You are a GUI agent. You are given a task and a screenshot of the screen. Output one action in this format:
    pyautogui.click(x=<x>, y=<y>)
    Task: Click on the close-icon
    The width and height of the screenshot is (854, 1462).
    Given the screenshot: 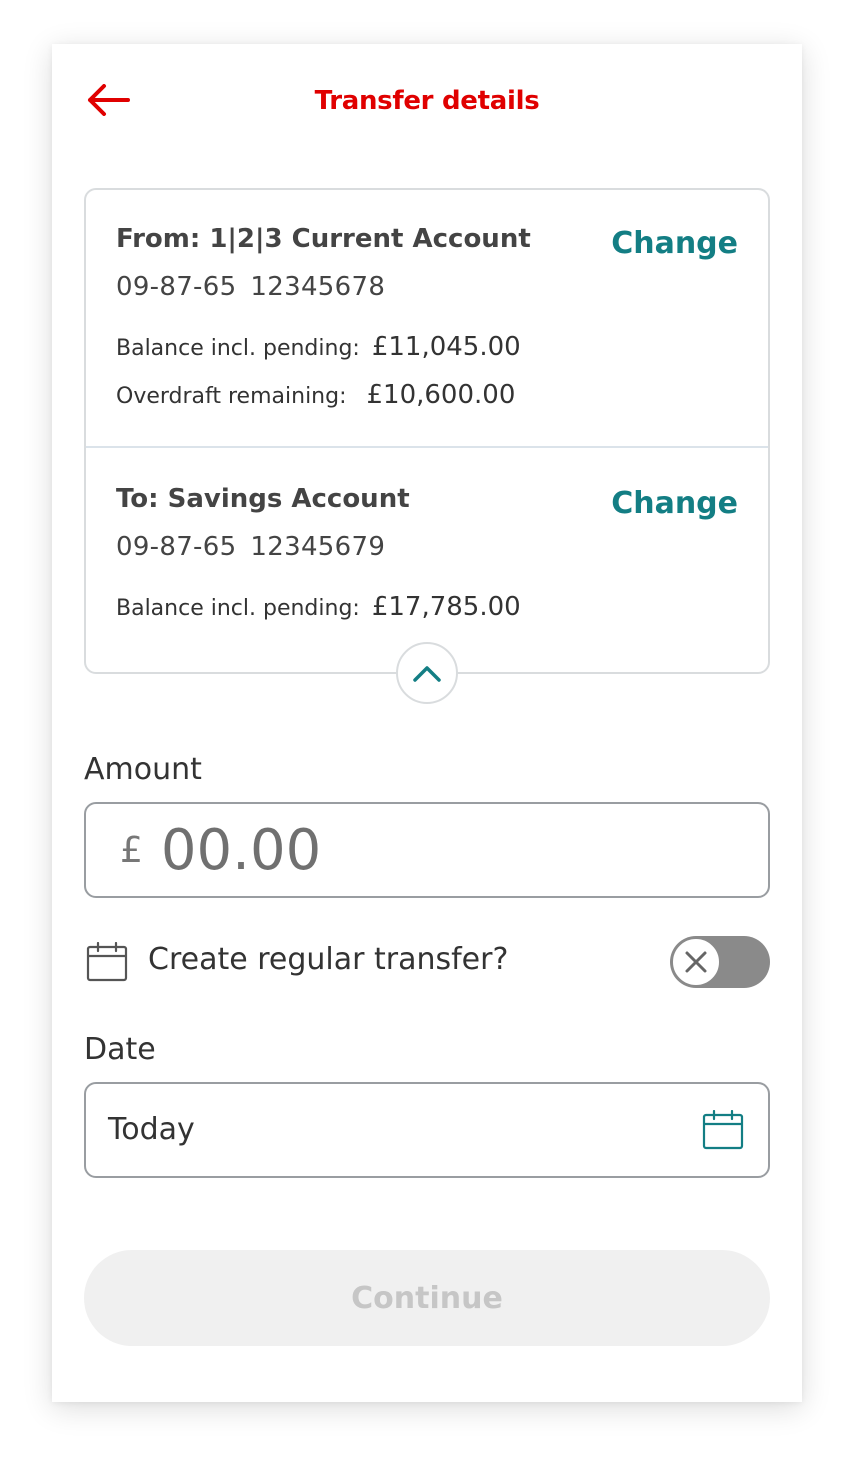 What is the action you would take?
    pyautogui.click(x=696, y=962)
    